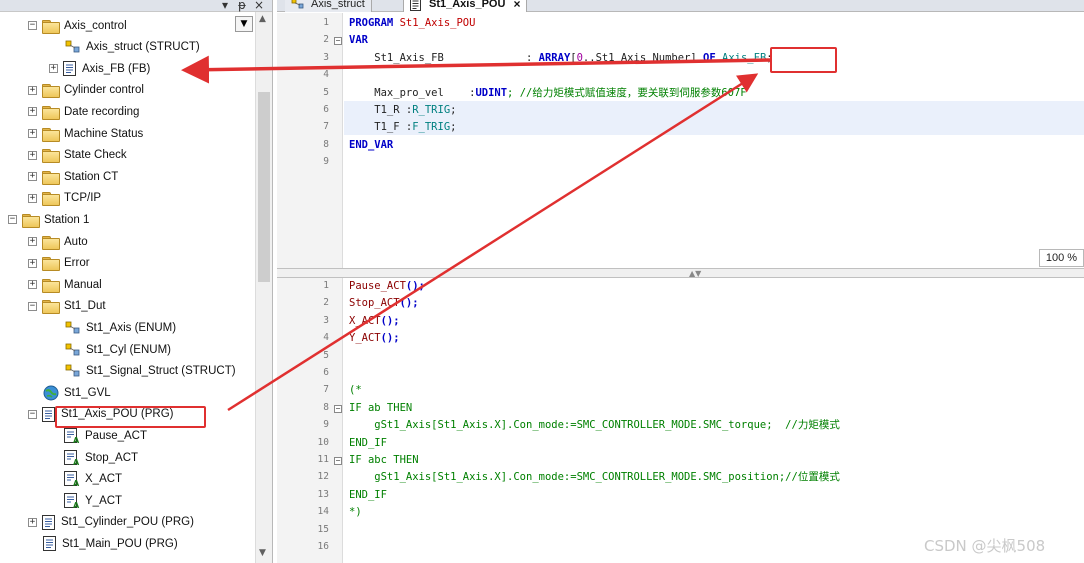 The height and width of the screenshot is (563, 1084). What do you see at coordinates (242, 6) in the screenshot?
I see `pin-icon: ᵽ` at bounding box center [242, 6].